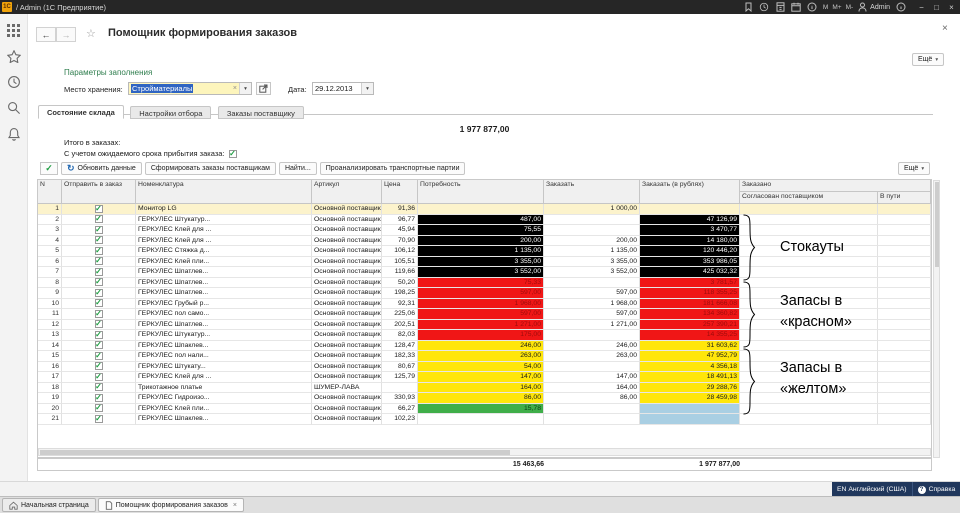 This screenshot has height=513, width=960. Describe the element at coordinates (400, 314) in the screenshot. I see `cell-price: 225,06` at that location.